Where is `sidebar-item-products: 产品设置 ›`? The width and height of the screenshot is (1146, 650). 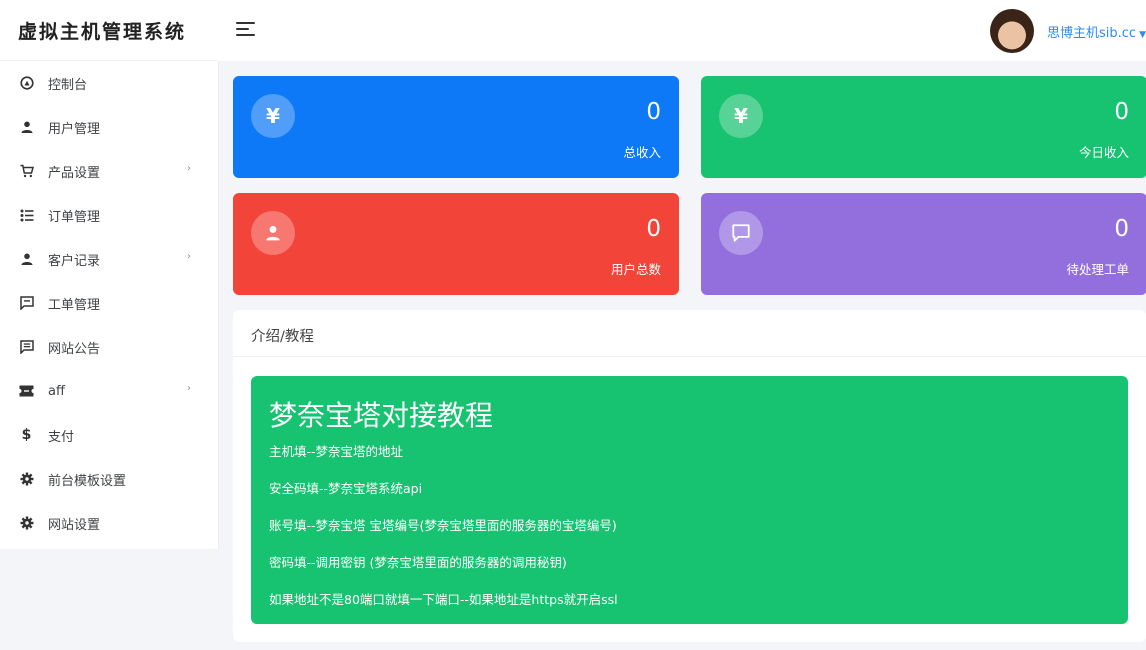
sidebar-item-products: 产品设置 › is located at coordinates (109, 171).